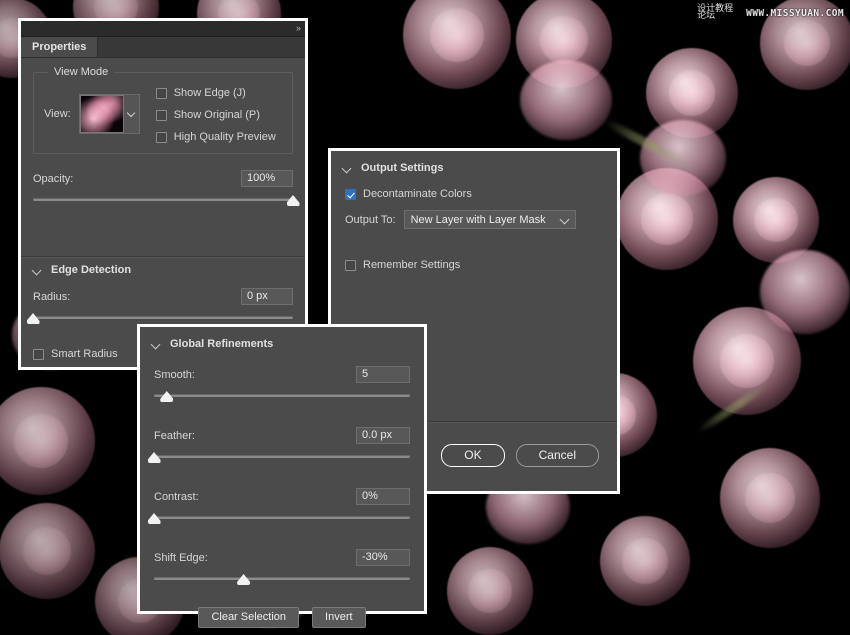 This screenshot has width=850, height=635. Describe the element at coordinates (163, 199) in the screenshot. I see `opacity-slider-track` at that location.